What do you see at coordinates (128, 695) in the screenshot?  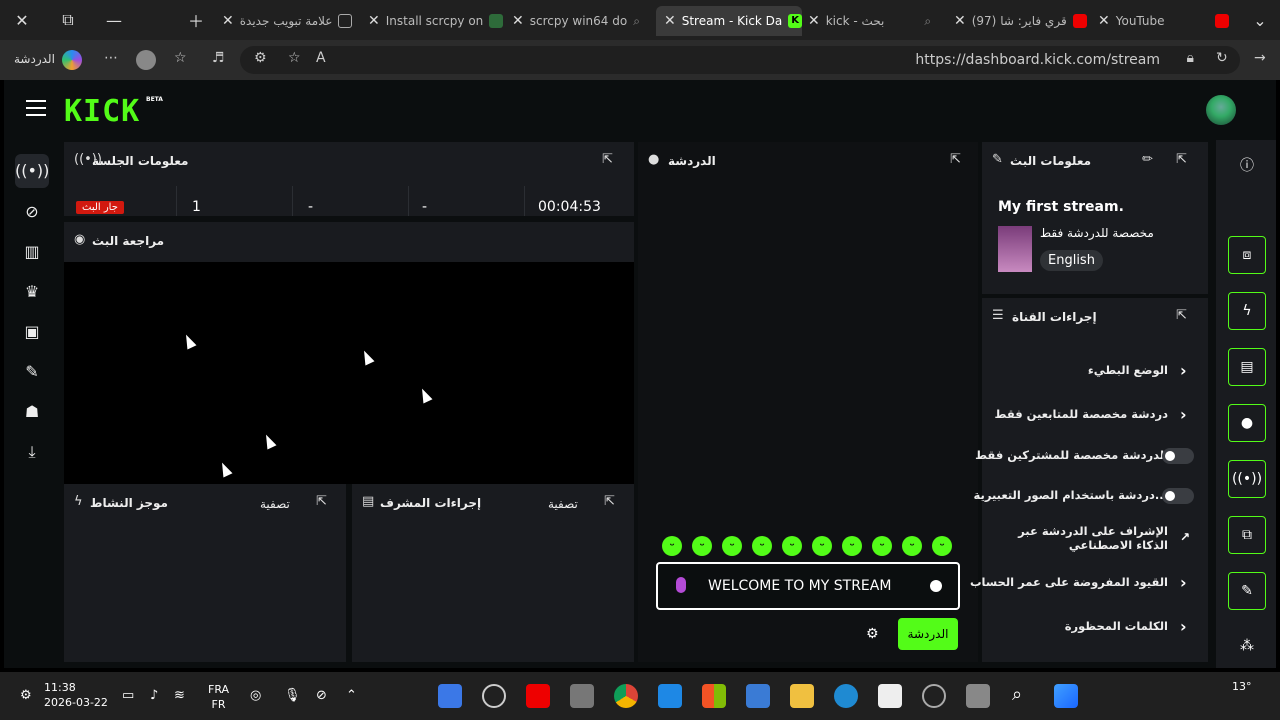 I see `battery-icon: ▭` at bounding box center [128, 695].